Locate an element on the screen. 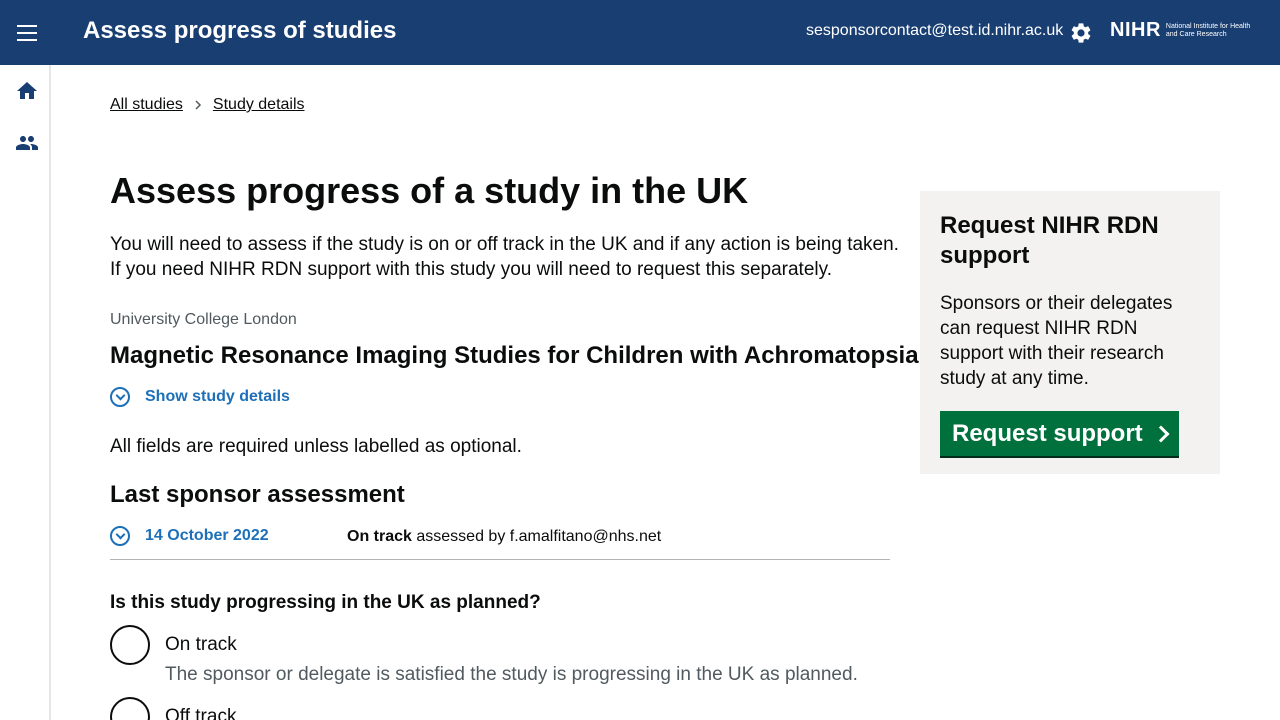 The width and height of the screenshot is (1280, 720). radio-off-track-label: Off track is located at coordinates (200, 713).